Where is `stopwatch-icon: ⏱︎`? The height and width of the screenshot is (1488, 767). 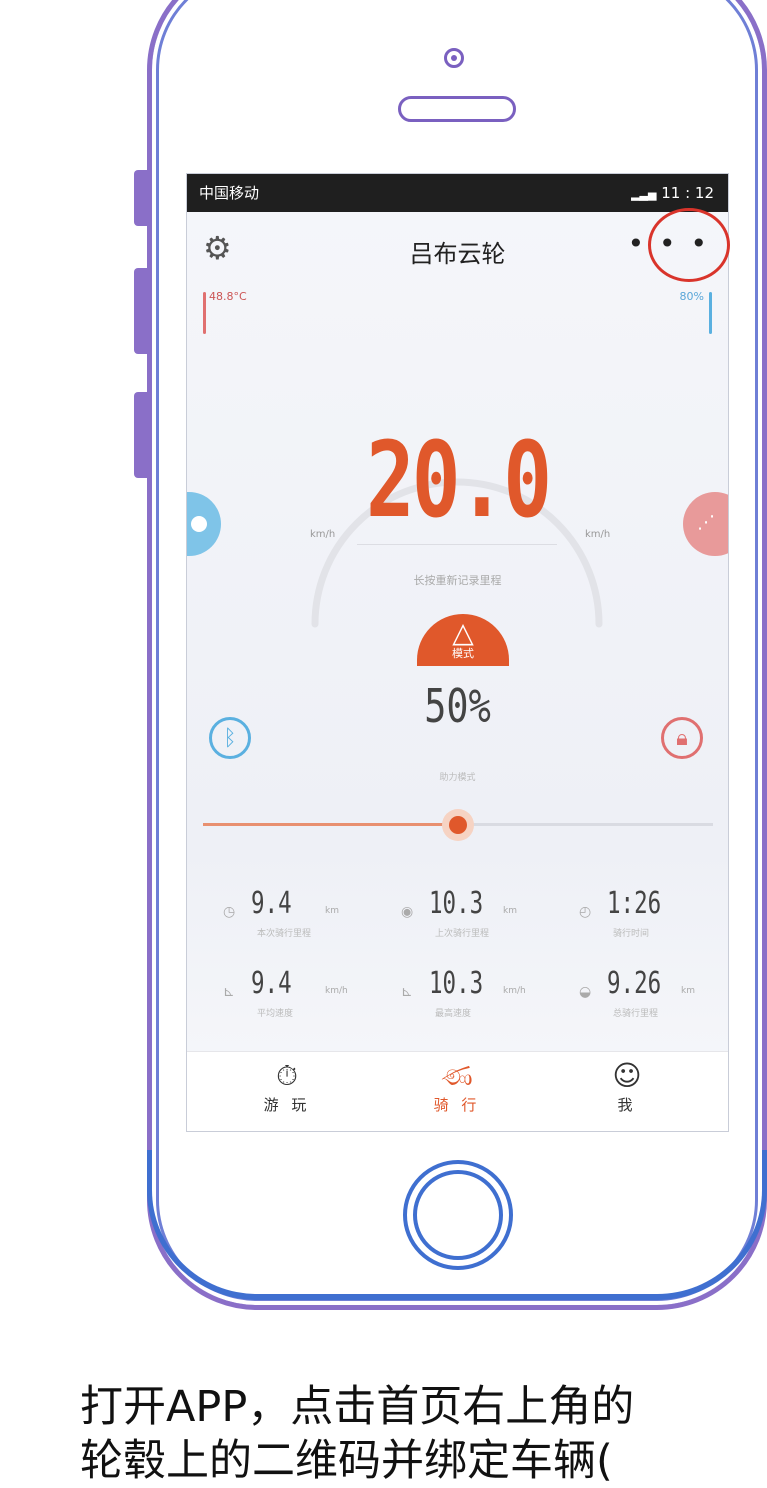 stopwatch-icon: ⏱︎ is located at coordinates (287, 1075).